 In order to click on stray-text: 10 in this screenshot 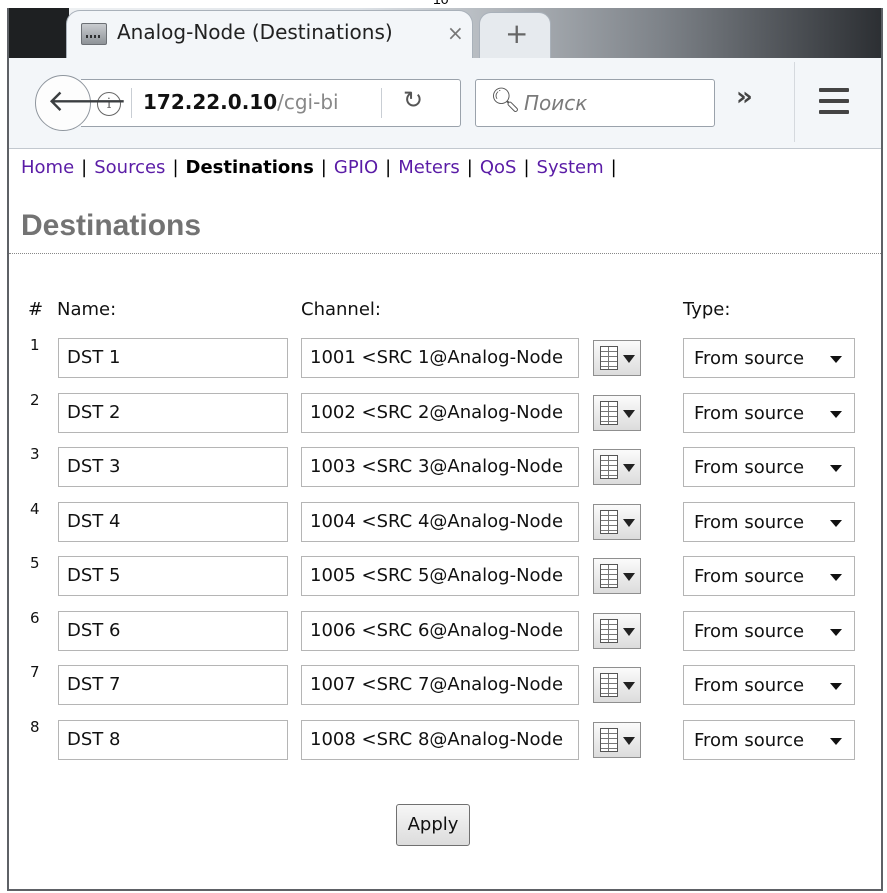, I will do `click(441, 3)`.